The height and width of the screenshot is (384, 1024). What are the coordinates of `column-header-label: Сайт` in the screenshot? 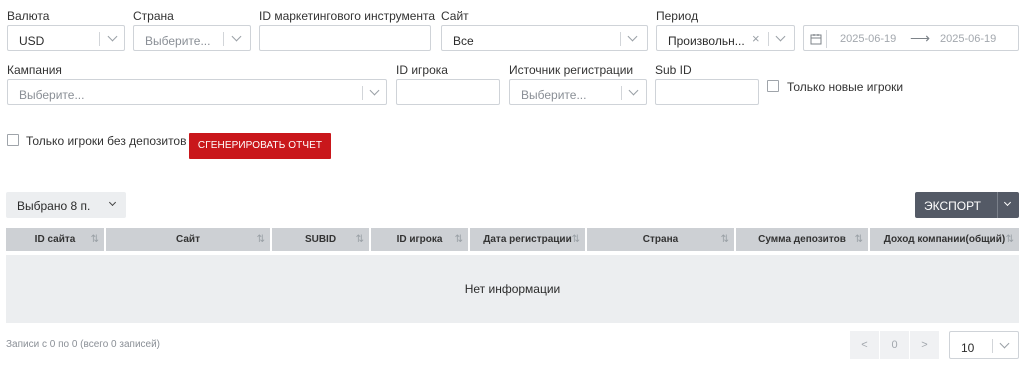 It's located at (188, 239).